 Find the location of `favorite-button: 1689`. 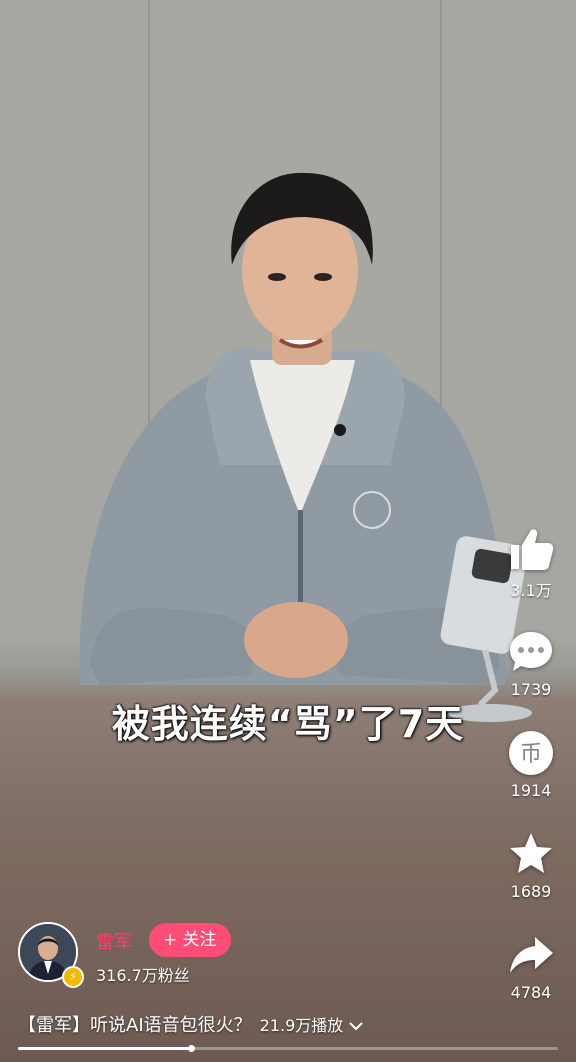

favorite-button: 1689 is located at coordinates (531, 865).